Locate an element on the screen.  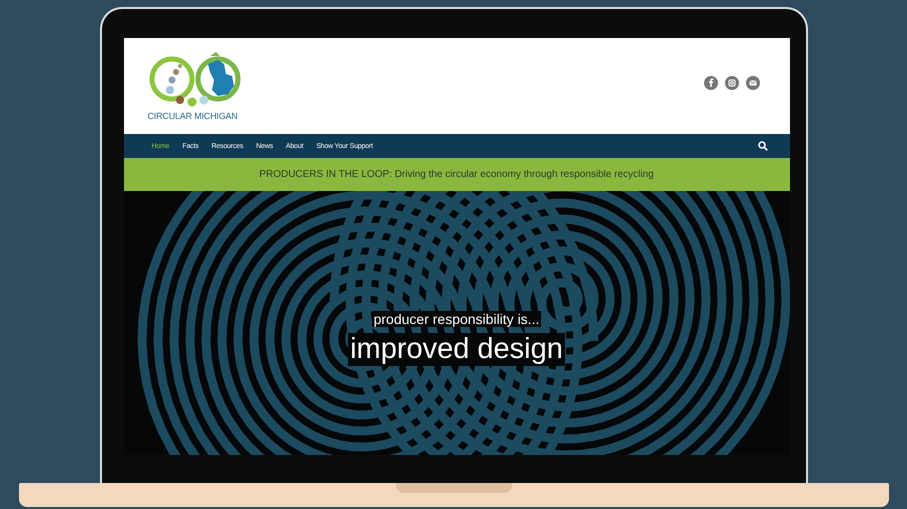
envelope-icon is located at coordinates (753, 83).